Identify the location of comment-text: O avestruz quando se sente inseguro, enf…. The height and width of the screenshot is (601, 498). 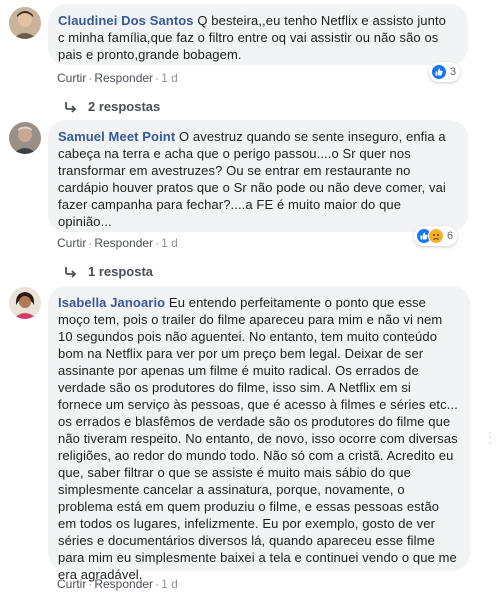
(252, 179).